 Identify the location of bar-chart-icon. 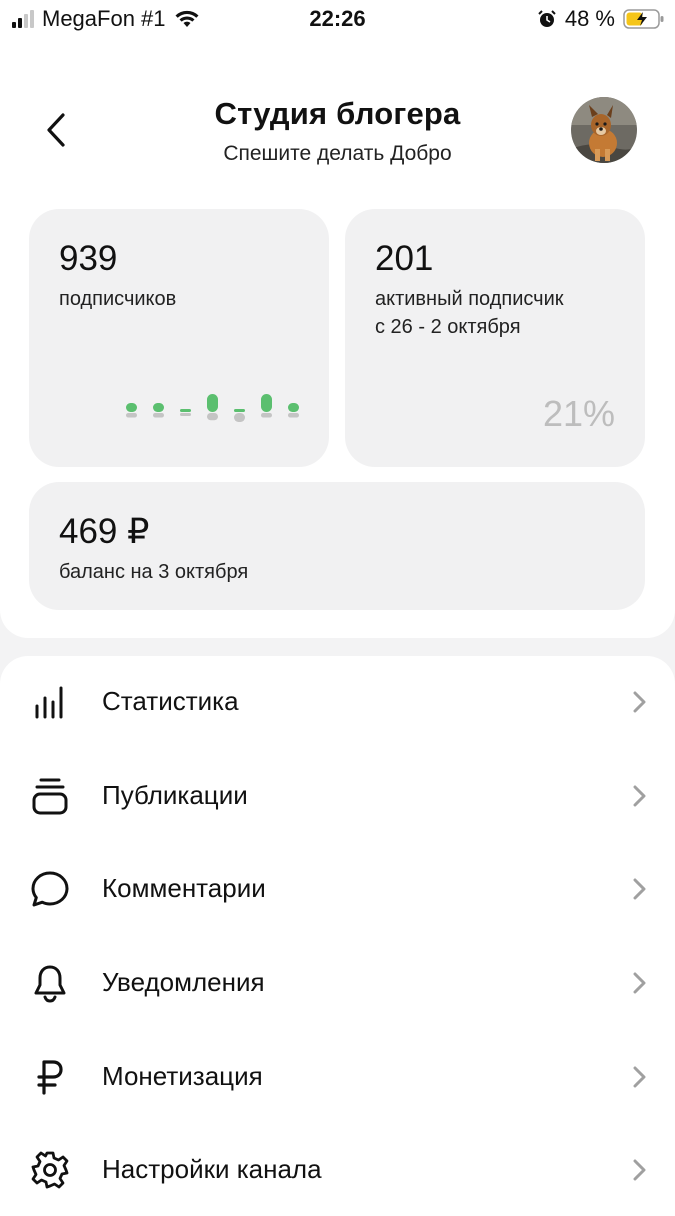
(49, 702).